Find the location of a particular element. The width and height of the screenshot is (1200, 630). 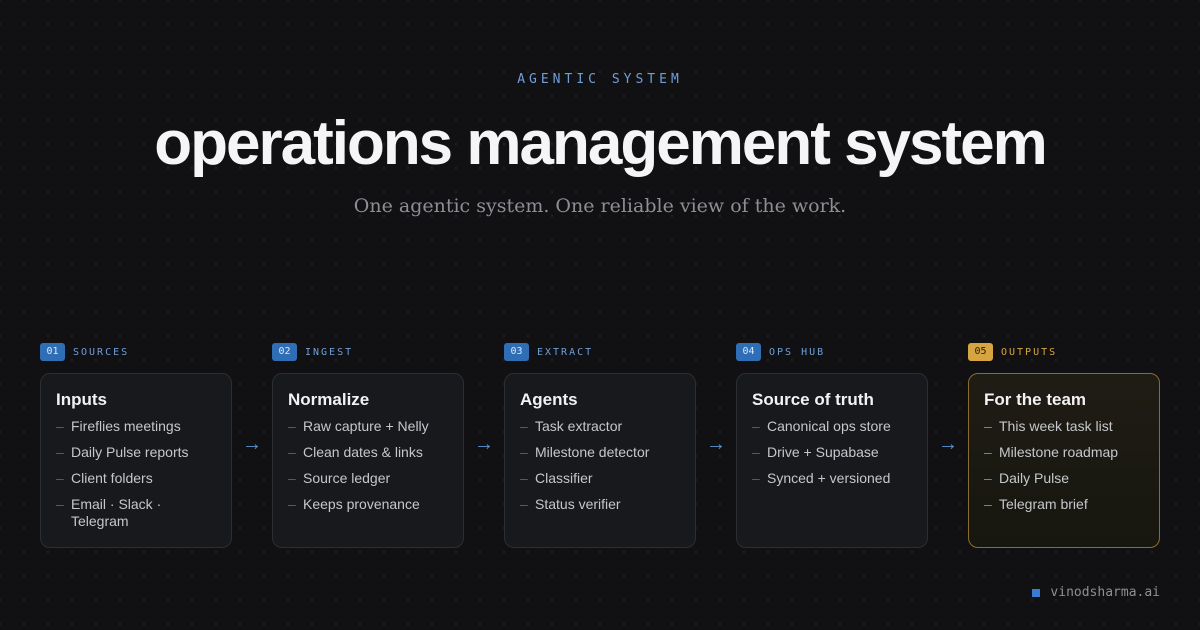

card-title: Inputs is located at coordinates (81, 399).